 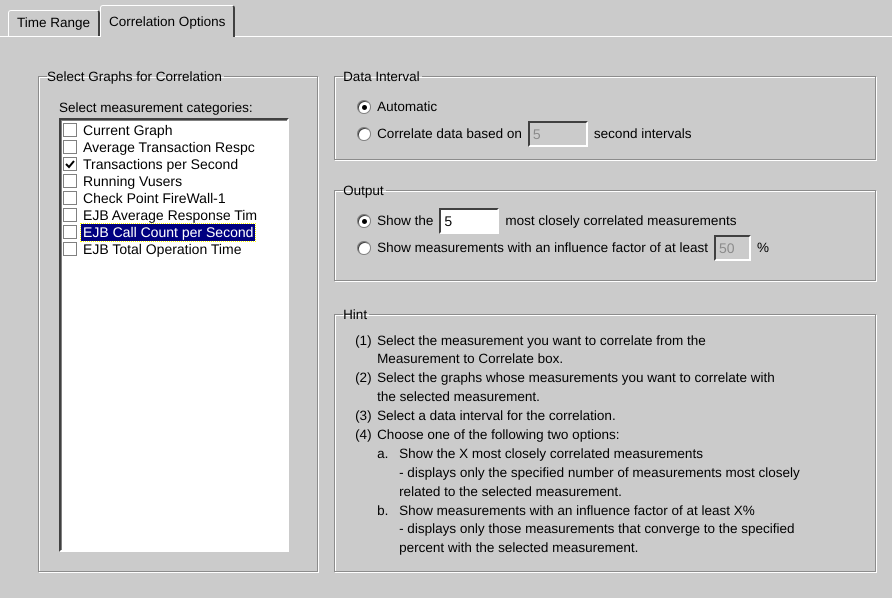 What do you see at coordinates (551, 453) in the screenshot?
I see `hint-text: Show the X most closely correlated measurements` at bounding box center [551, 453].